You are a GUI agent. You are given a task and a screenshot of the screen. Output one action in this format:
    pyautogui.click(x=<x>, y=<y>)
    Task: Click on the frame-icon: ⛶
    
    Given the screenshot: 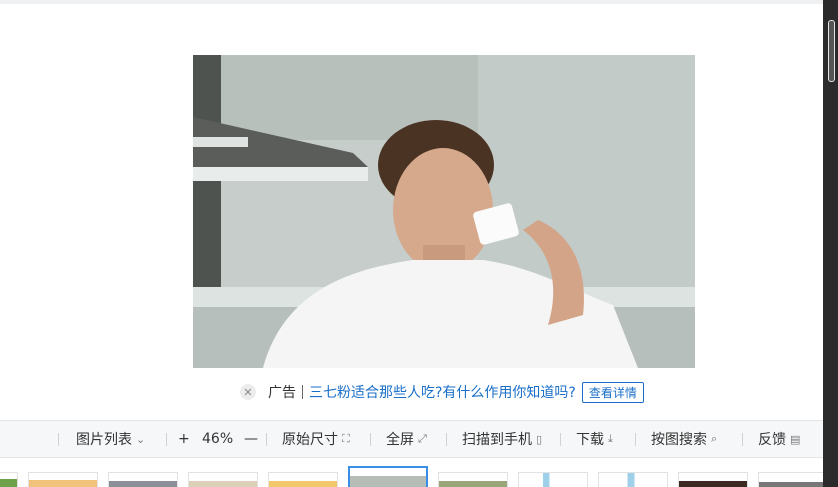 What is the action you would take?
    pyautogui.click(x=346, y=438)
    